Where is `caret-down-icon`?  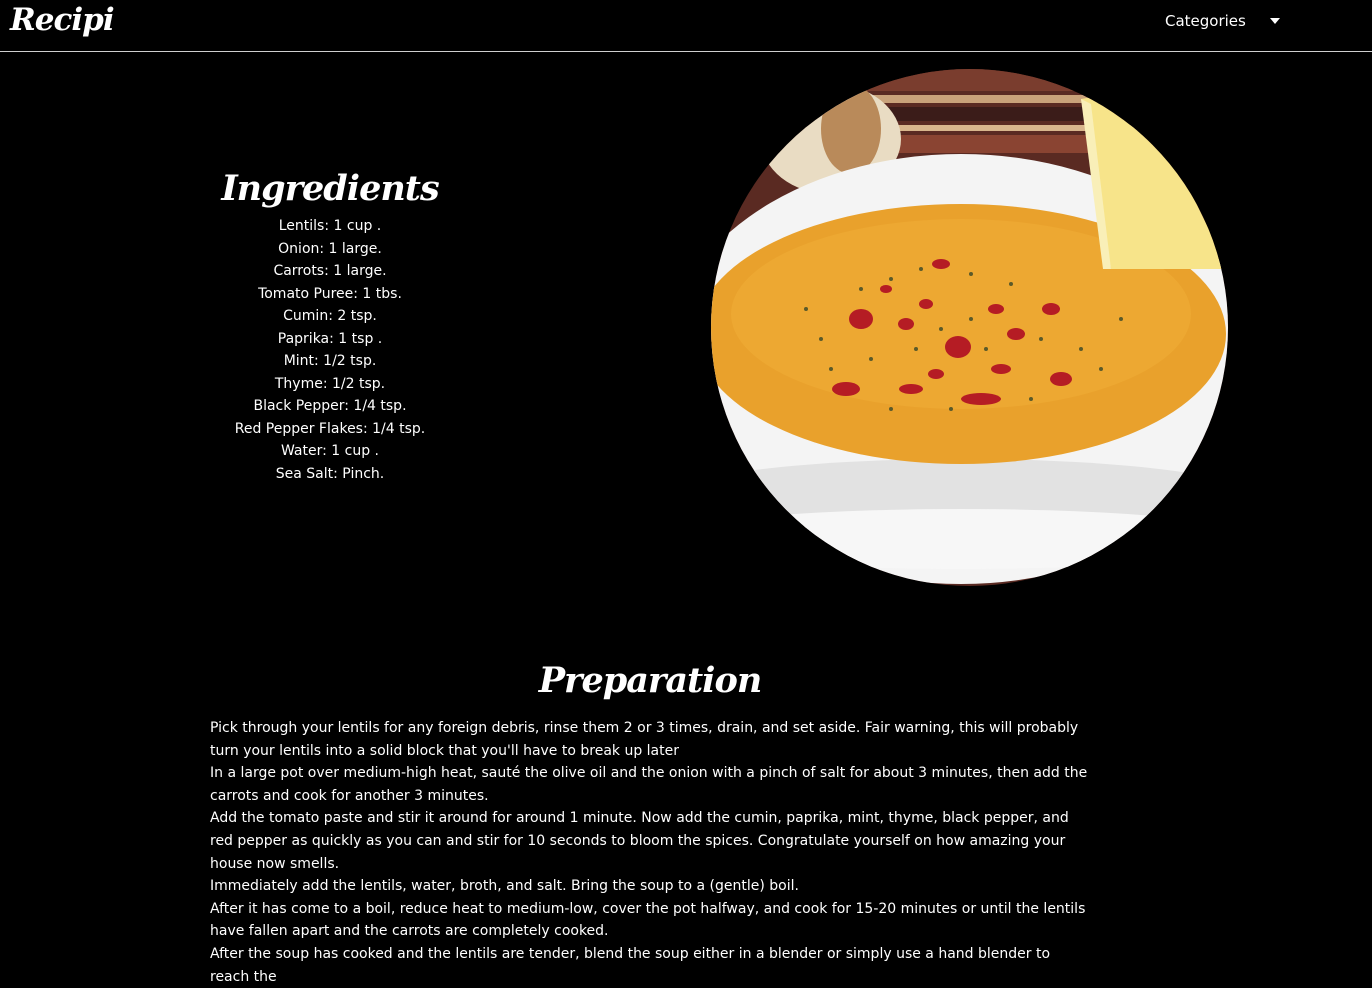 caret-down-icon is located at coordinates (1274, 21).